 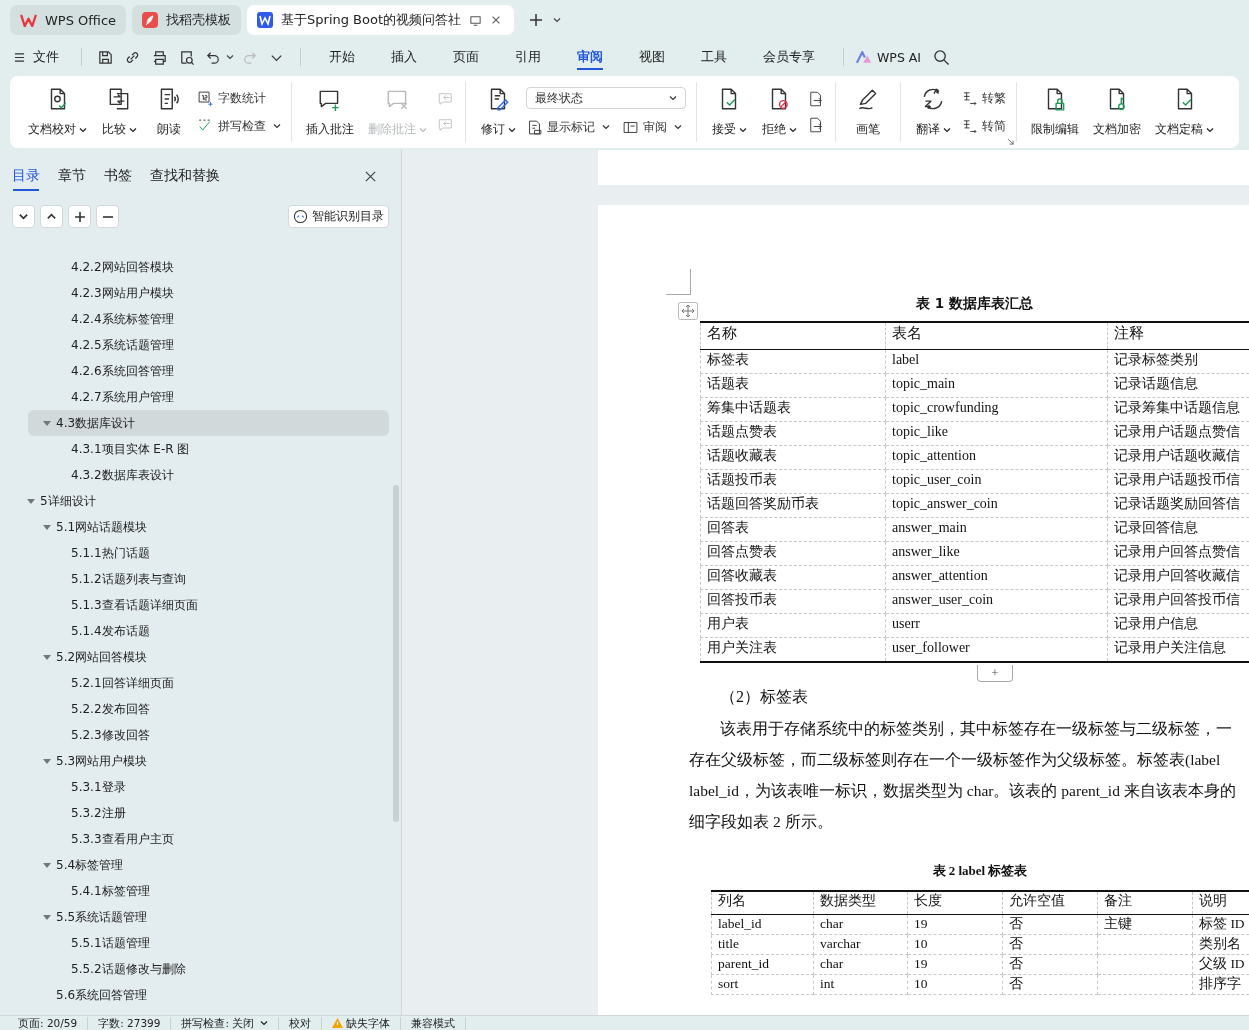 I want to click on close-icon, so click(x=370, y=176).